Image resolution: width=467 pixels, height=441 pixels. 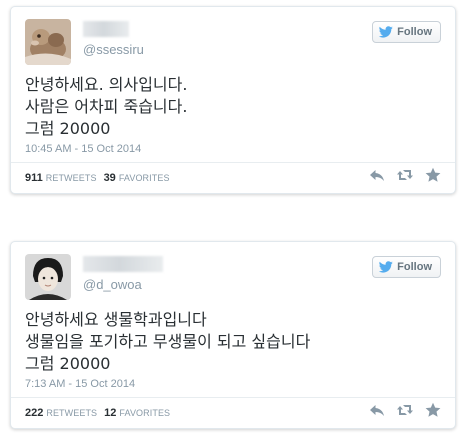 I want to click on tweet-text-line: 생물임을 포기하고 무생물이 되고 싶습니다, so click(x=168, y=341).